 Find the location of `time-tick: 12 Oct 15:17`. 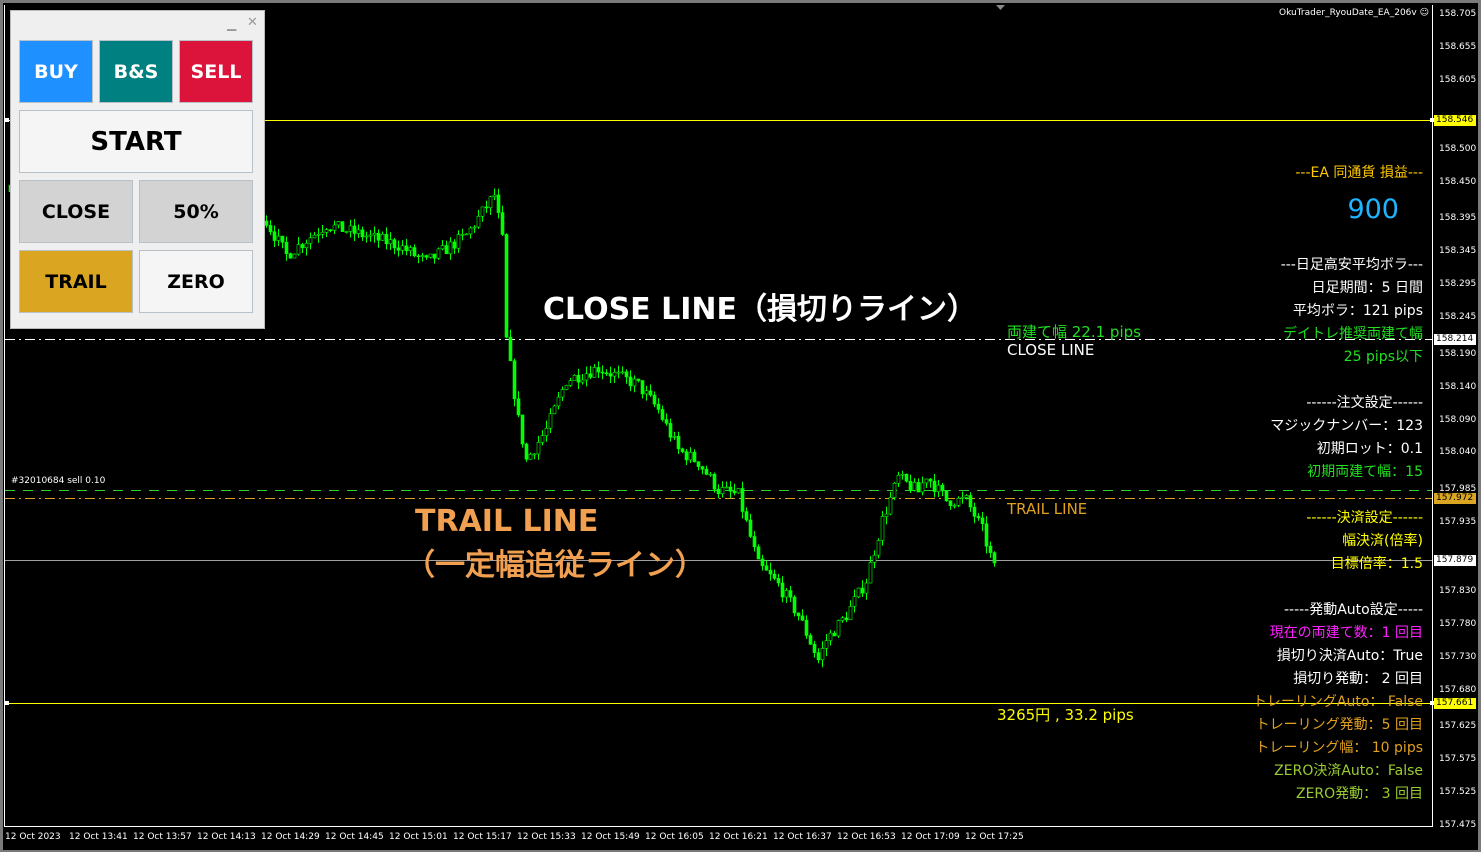

time-tick: 12 Oct 15:17 is located at coordinates (482, 837).